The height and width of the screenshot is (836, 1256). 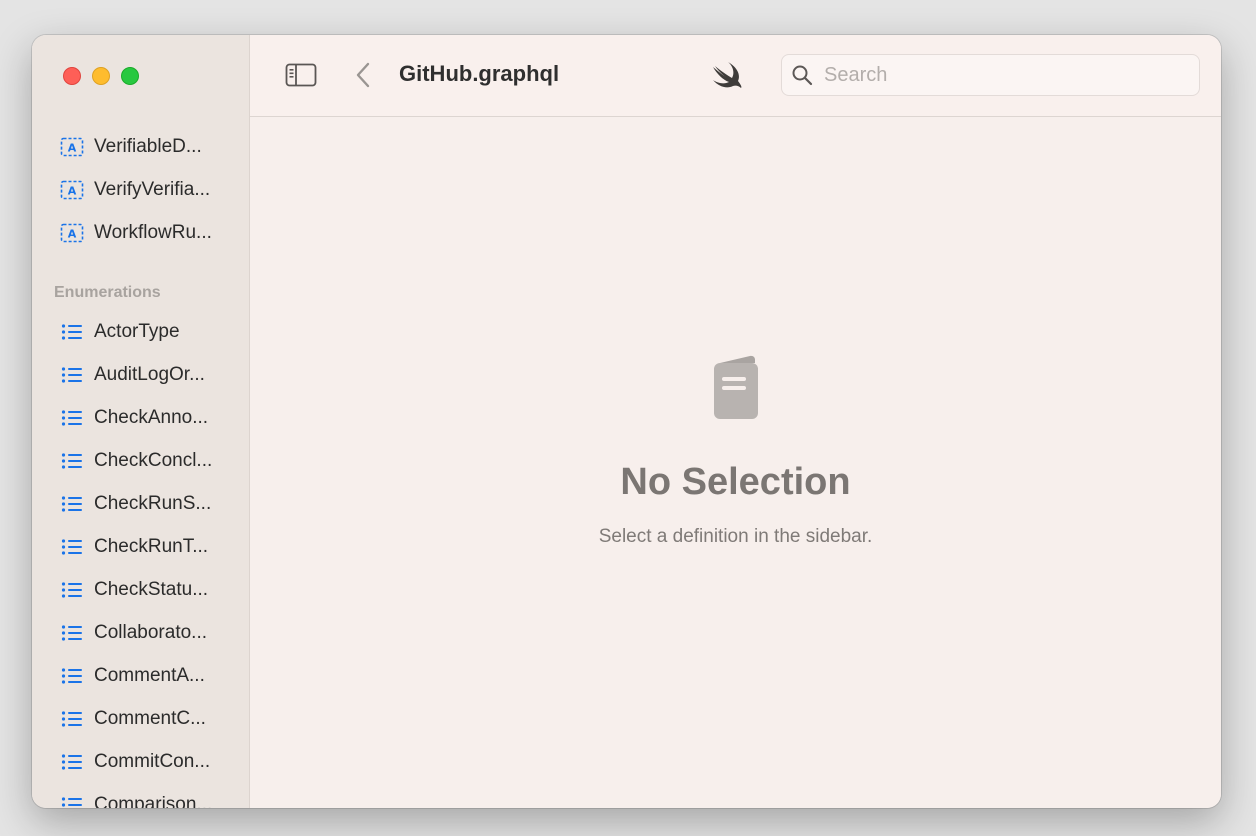 I want to click on zoom-window-button, so click(x=130, y=76).